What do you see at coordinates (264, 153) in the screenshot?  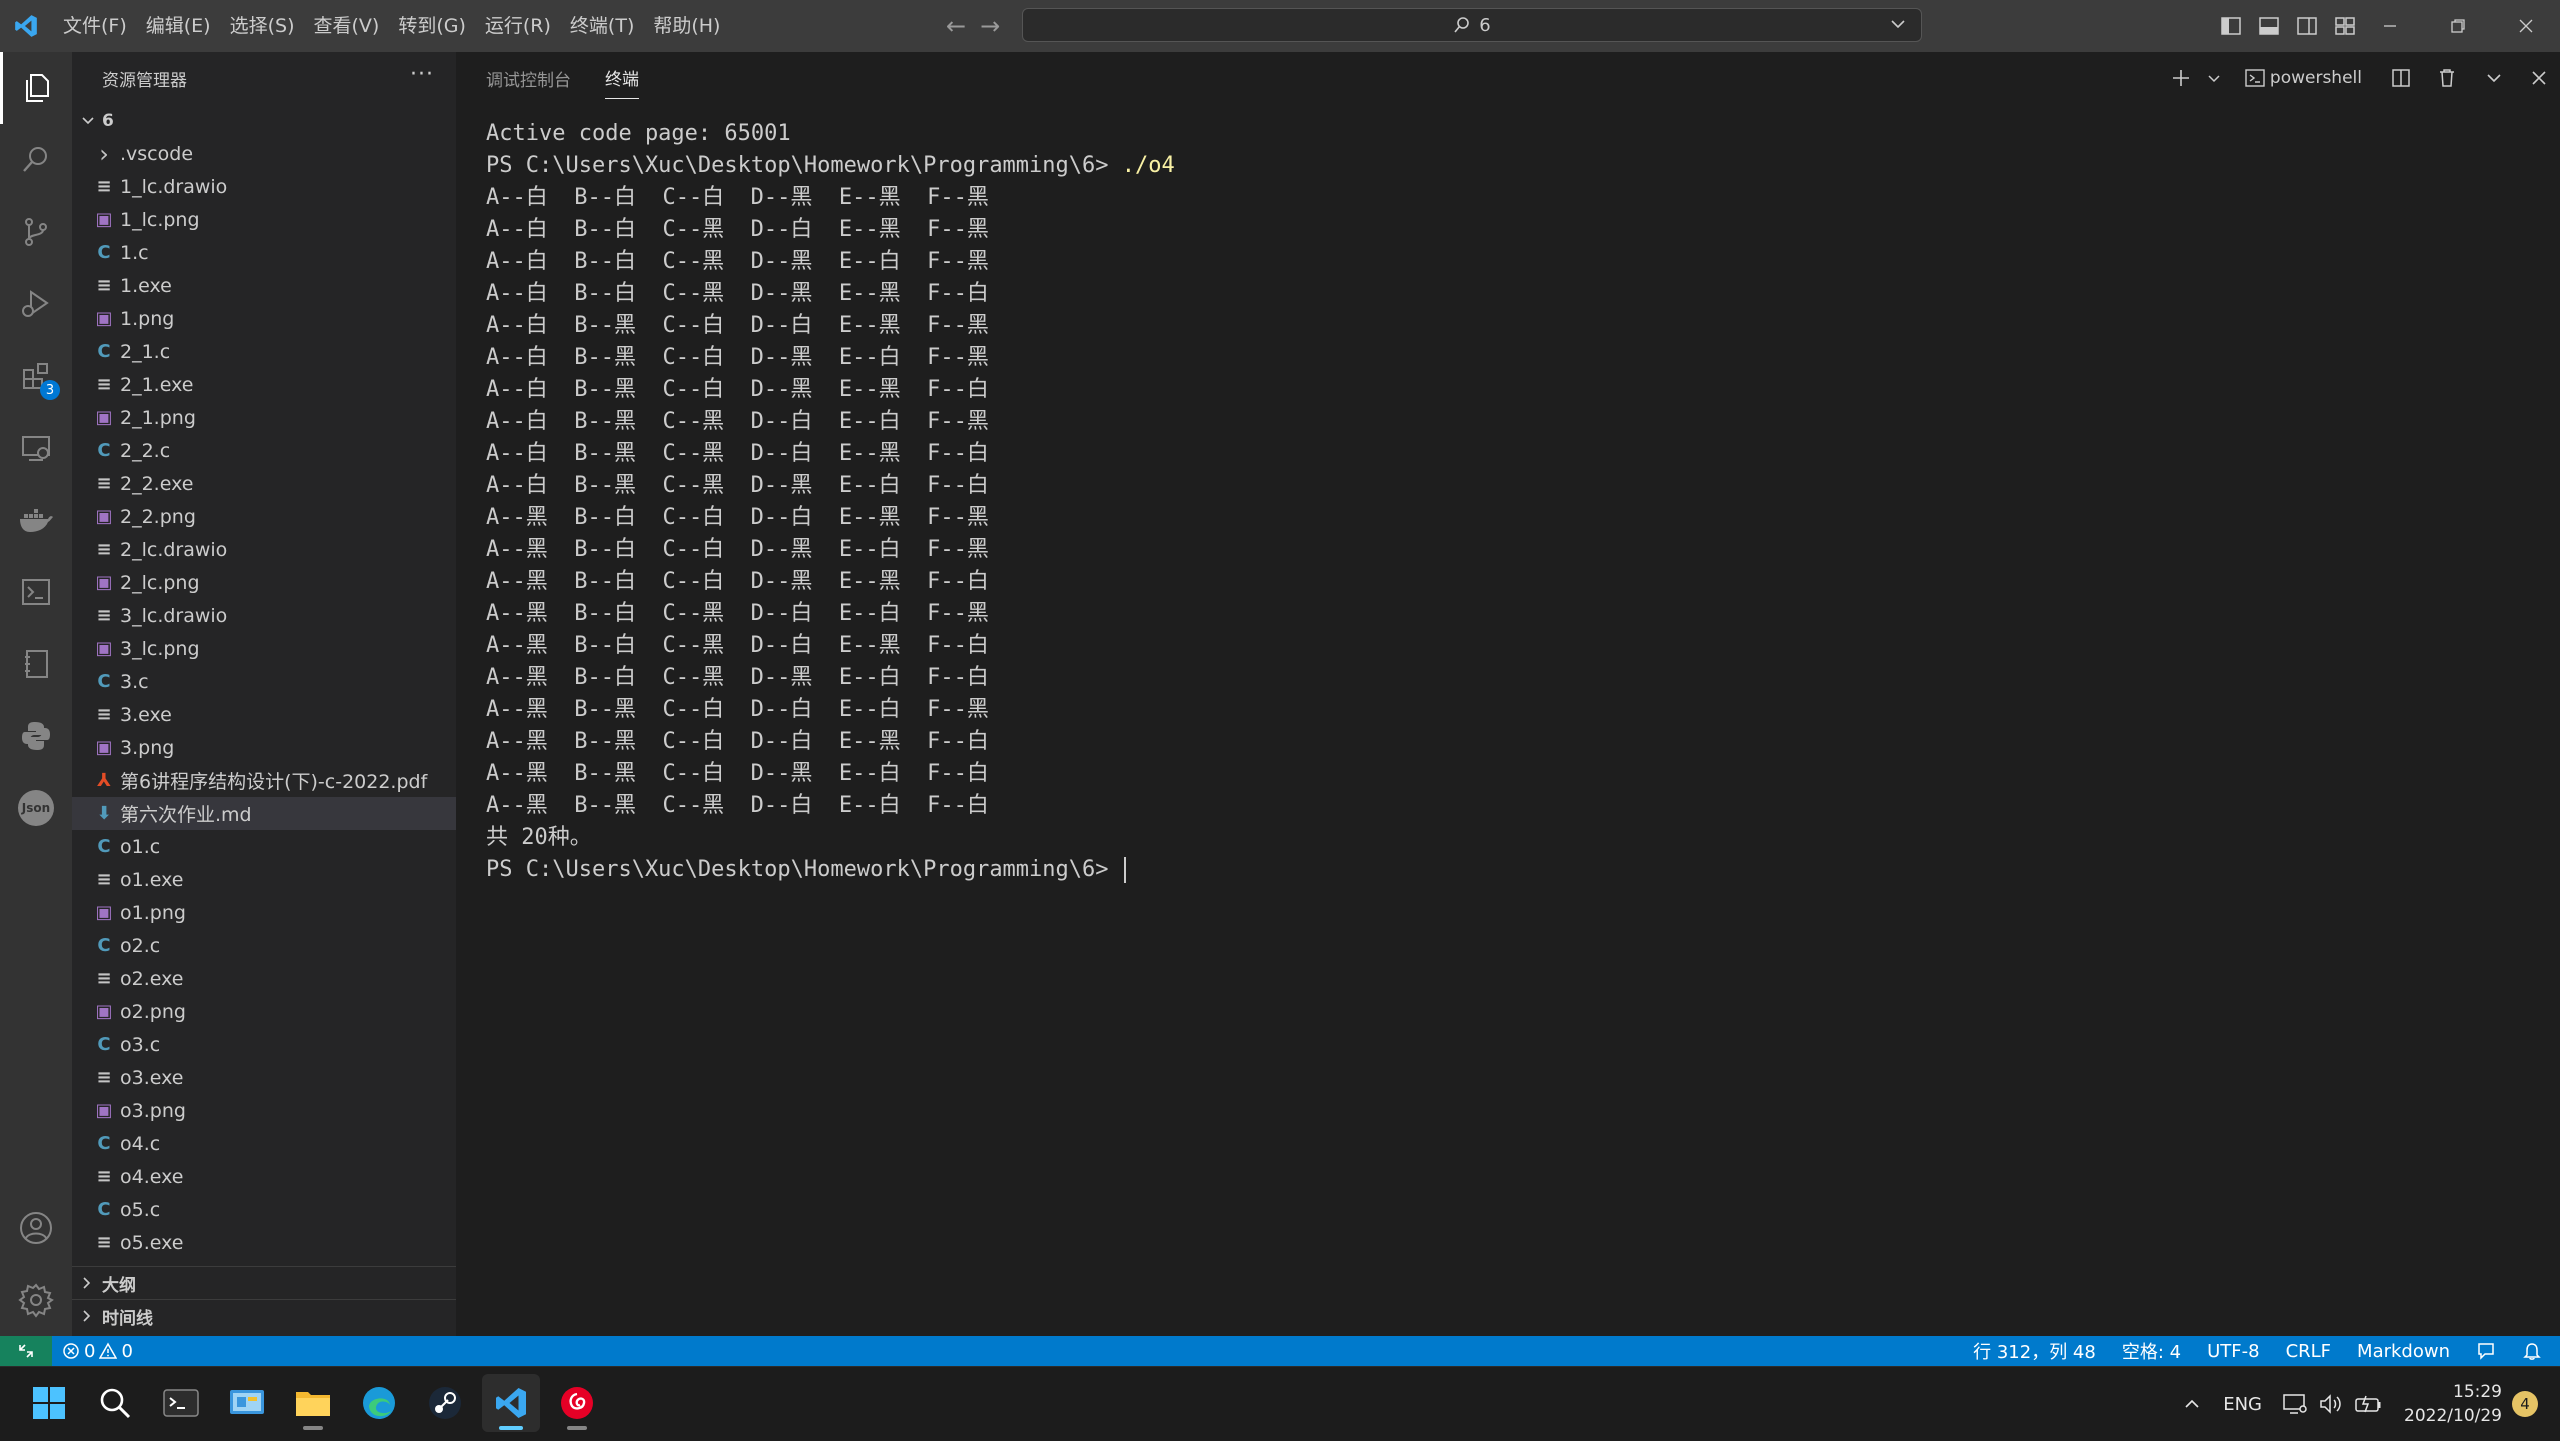 I see `folder-item: › .vscode` at bounding box center [264, 153].